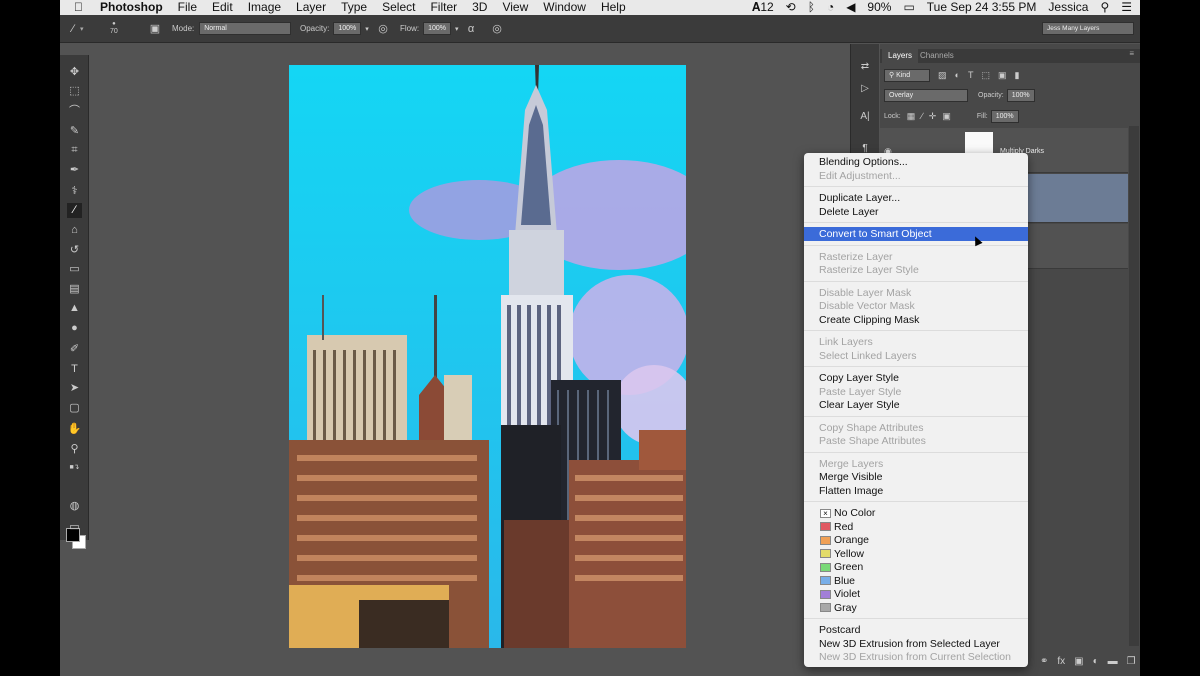 The width and height of the screenshot is (1200, 676). Describe the element at coordinates (909, 644) in the screenshot. I see `menu-item-new-3d-extrusion-from-selected-layer: New 3D Extrusion from Selected Layer` at that location.